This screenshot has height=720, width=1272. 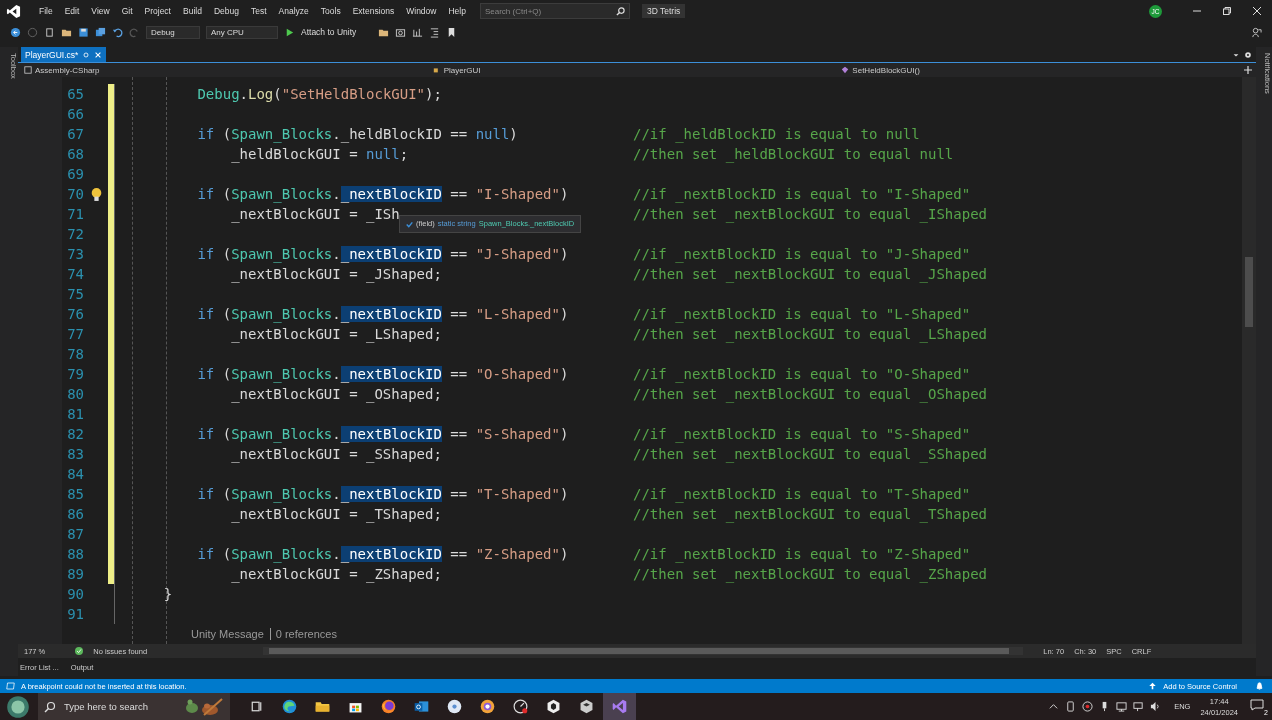 I want to click on mail-icon, so click(x=421, y=706).